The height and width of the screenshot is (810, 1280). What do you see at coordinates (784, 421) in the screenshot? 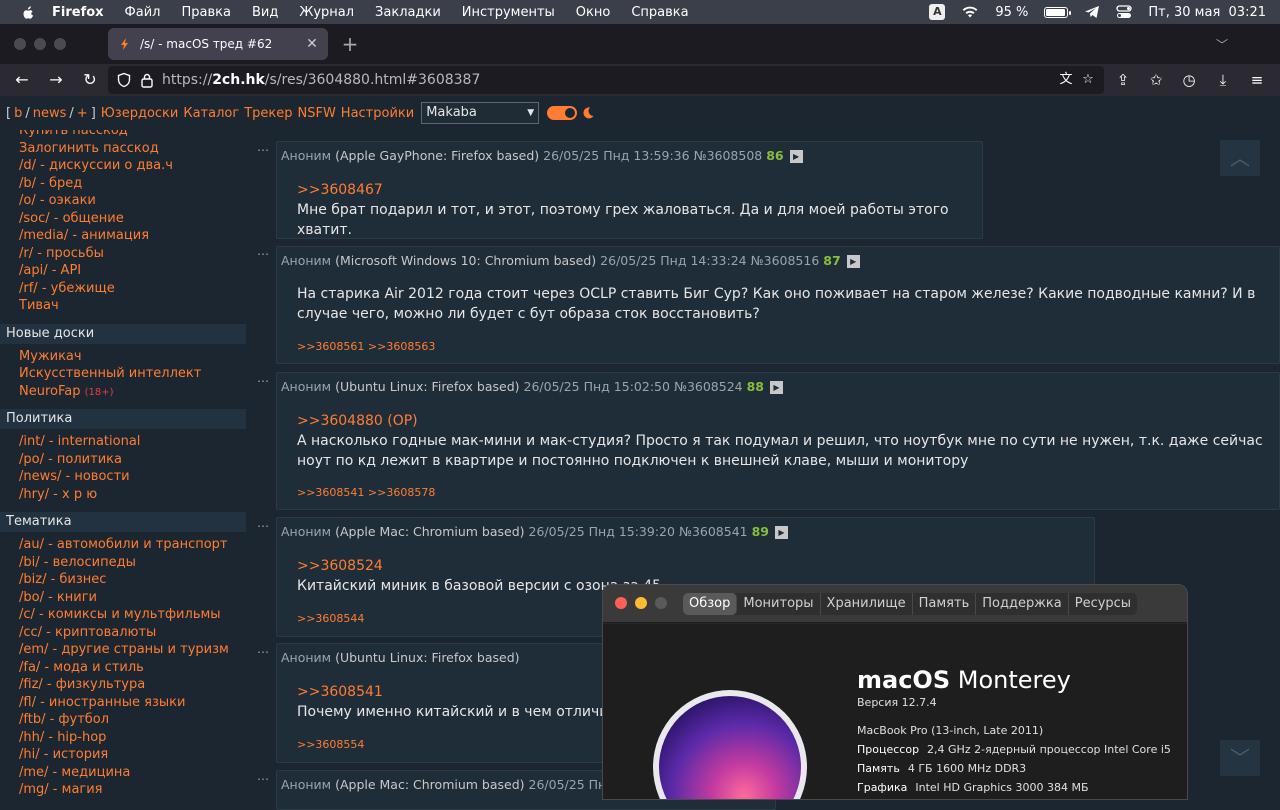
I see `reply-link: >>3604880 (OP)` at bounding box center [784, 421].